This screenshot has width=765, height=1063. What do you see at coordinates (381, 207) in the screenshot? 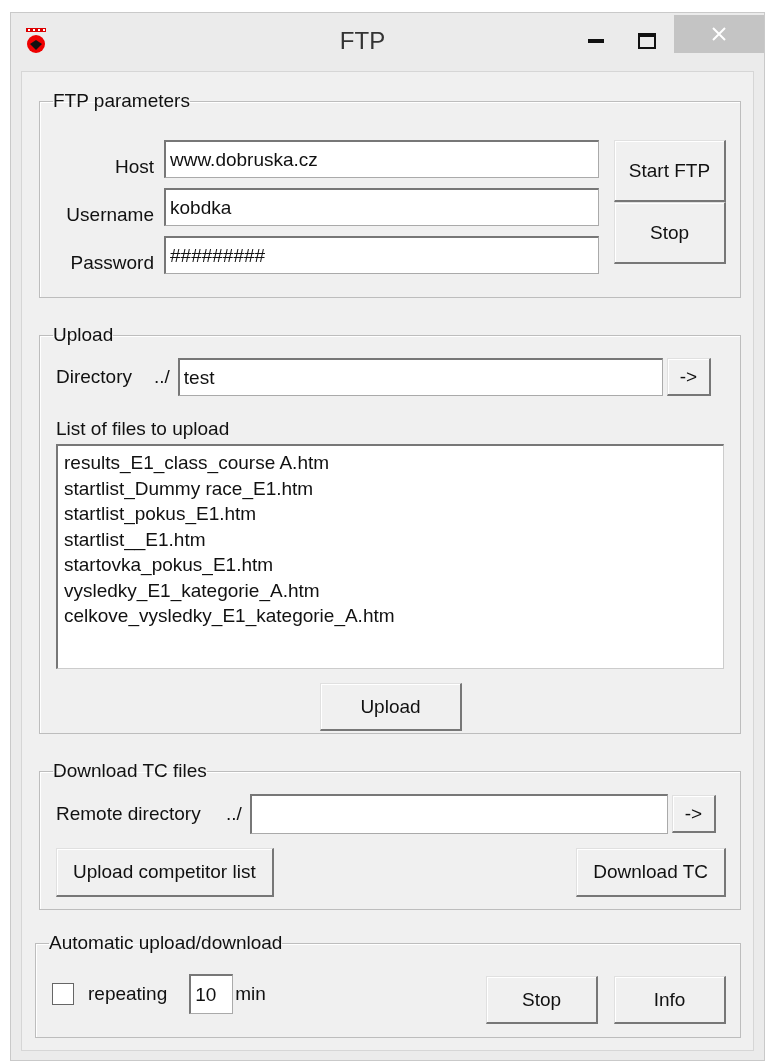
I see `text-field: kobdka` at bounding box center [381, 207].